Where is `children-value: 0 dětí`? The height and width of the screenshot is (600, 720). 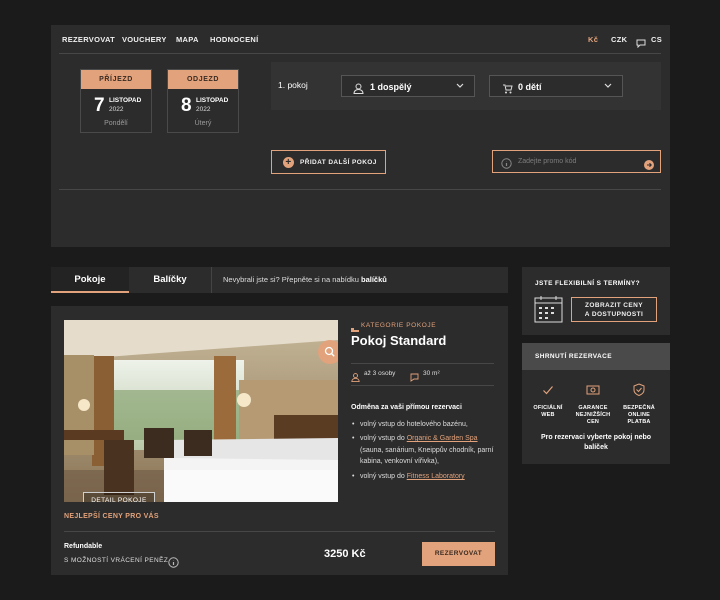
children-value: 0 dětí is located at coordinates (530, 87).